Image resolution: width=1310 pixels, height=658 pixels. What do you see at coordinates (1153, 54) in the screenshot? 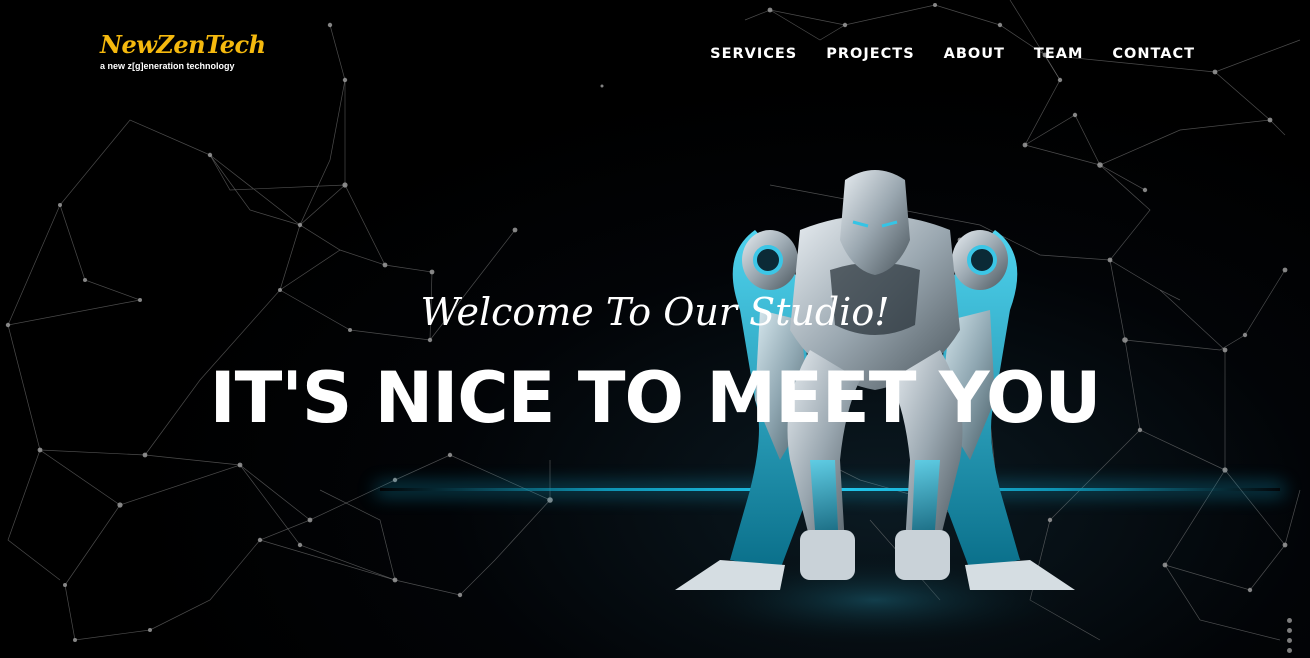
I see `nav-link-contact: CONTACT` at bounding box center [1153, 54].